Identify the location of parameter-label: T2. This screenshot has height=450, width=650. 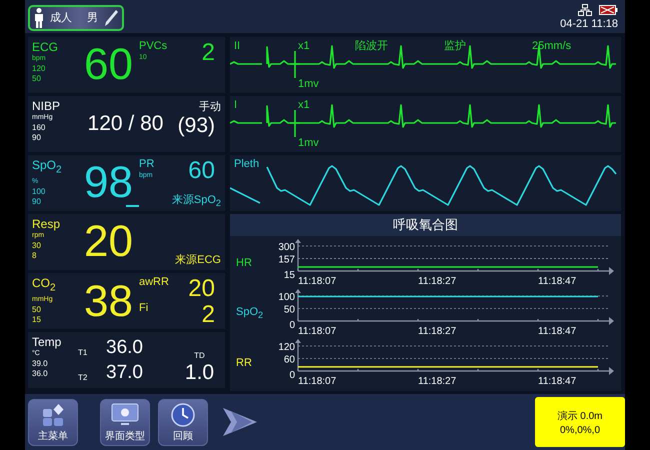
(83, 378).